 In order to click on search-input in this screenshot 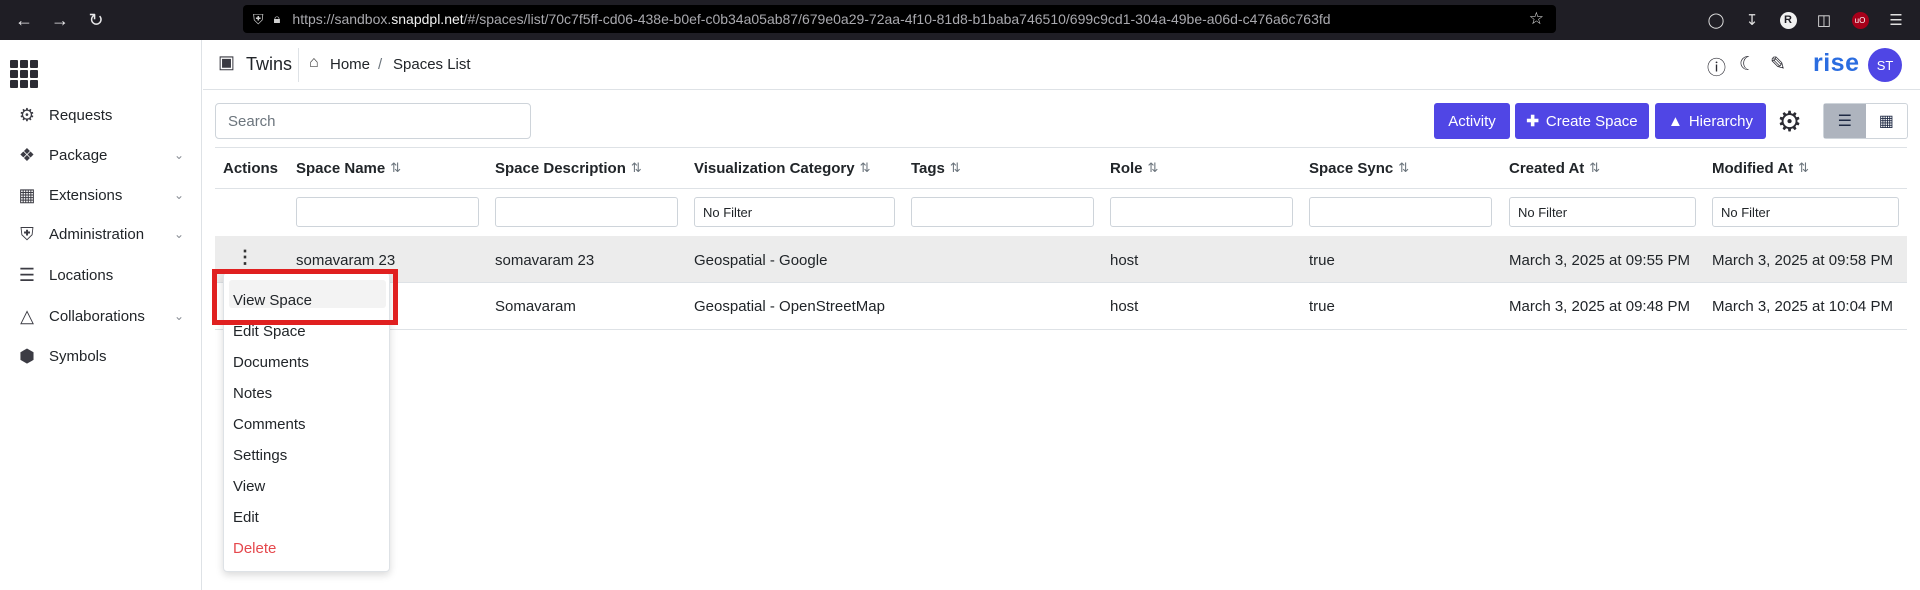, I will do `click(373, 121)`.